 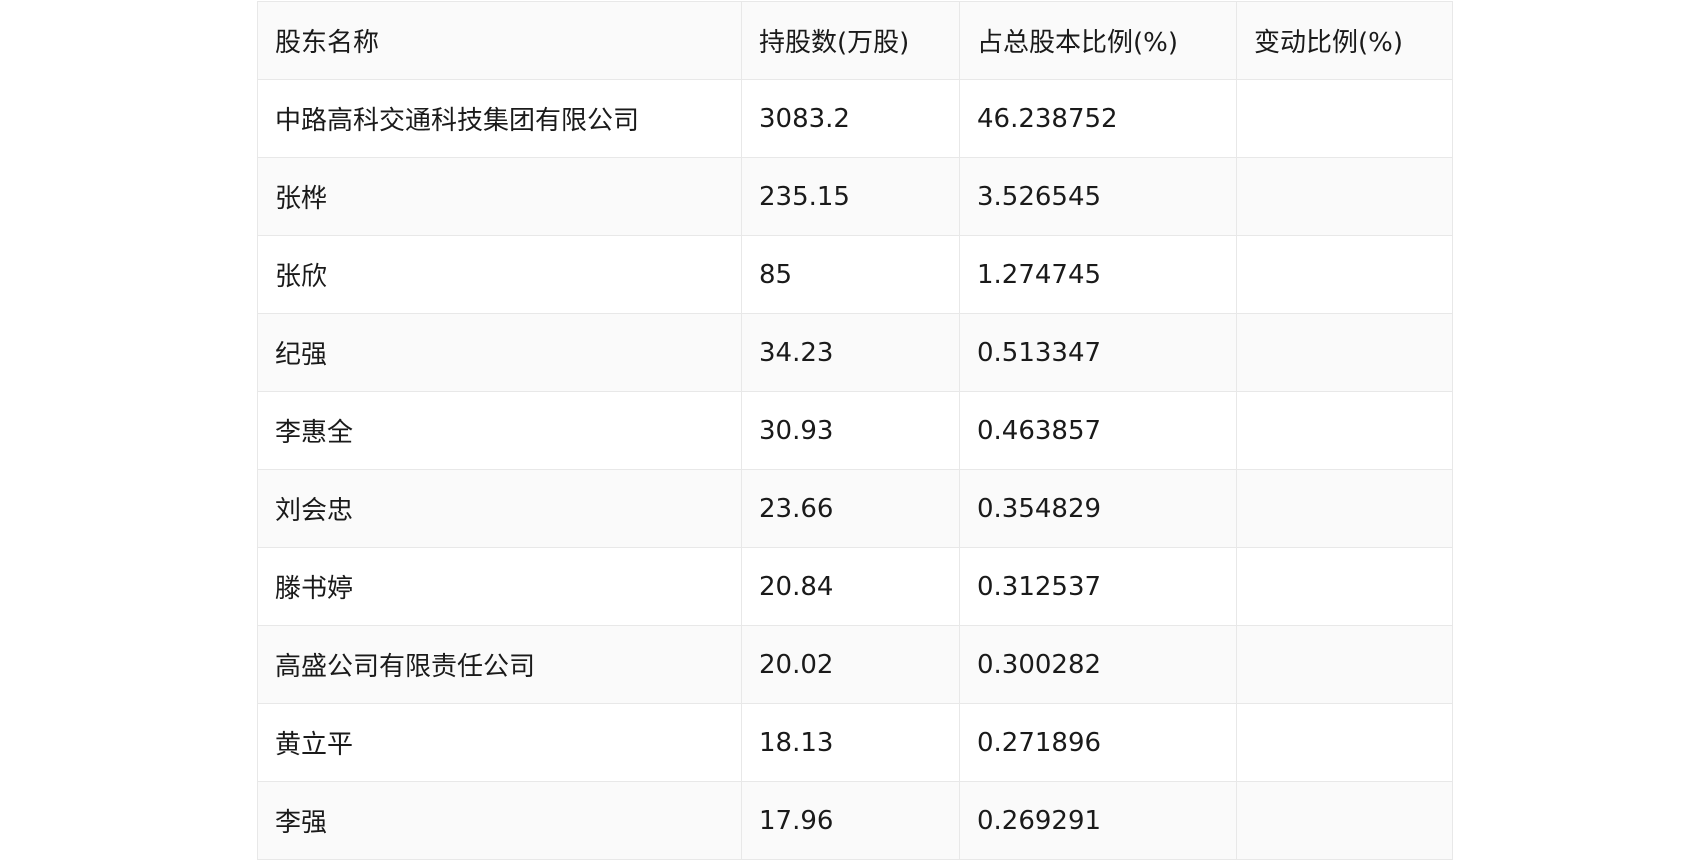 I want to click on table-header-row: 股东名称 持股数(万股) 占总股本比例(%) 变动比例(%), so click(x=855, y=40).